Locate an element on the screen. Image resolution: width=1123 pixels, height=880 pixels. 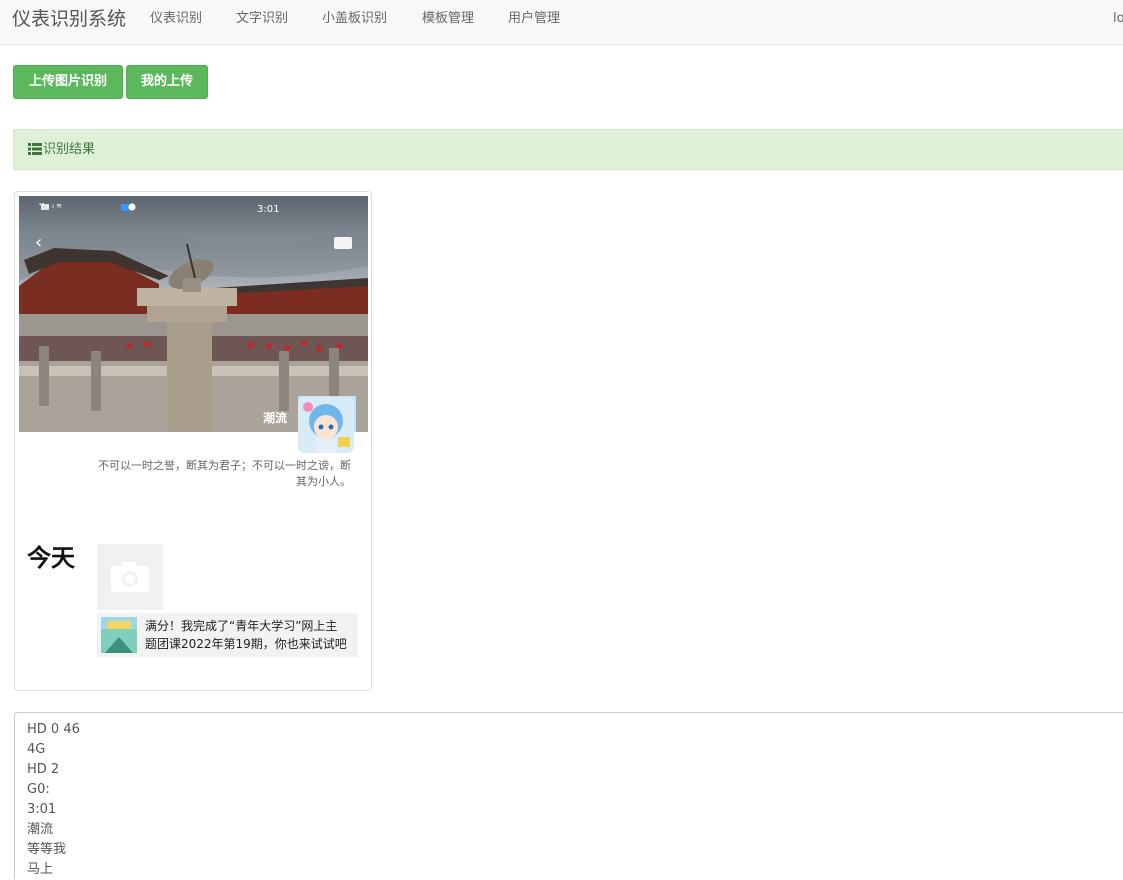
quote-text: 不可以一时之誉，断其为君子；不可以一时之谤，断其为小人。 is located at coordinates (224, 473).